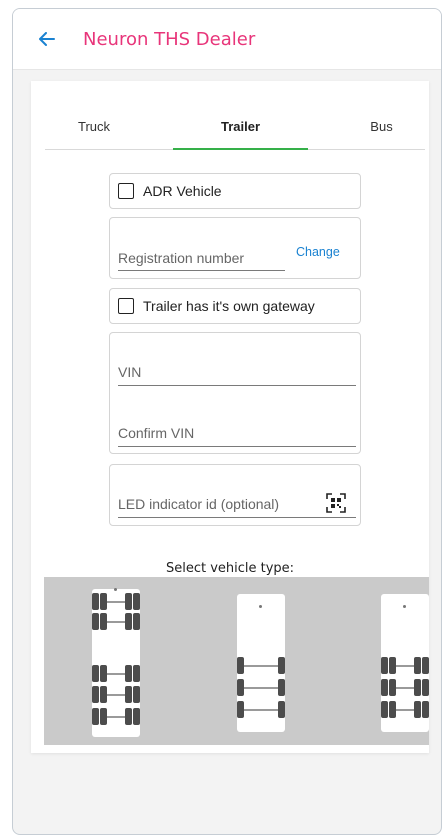 The height and width of the screenshot is (837, 444). Describe the element at coordinates (129, 372) in the screenshot. I see `vin-input: VIN` at that location.